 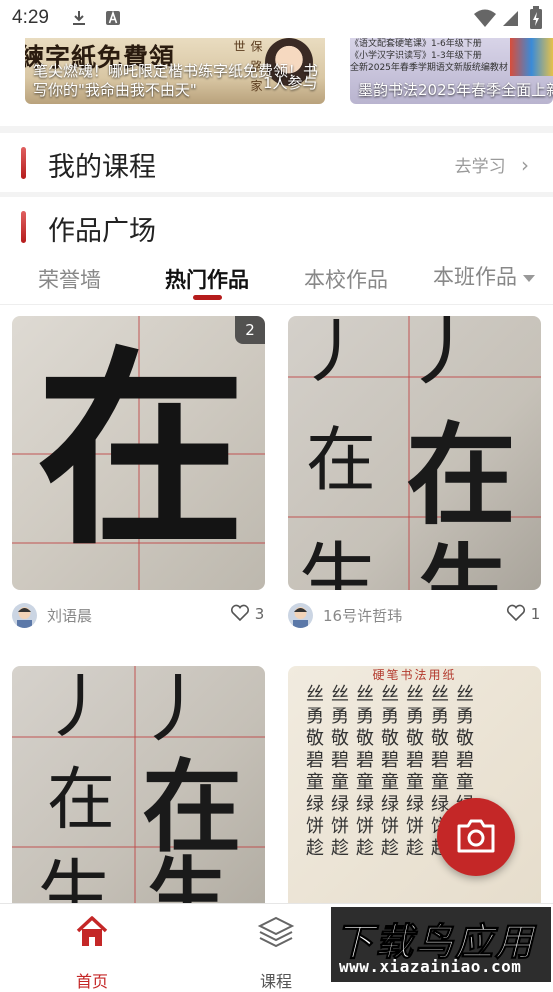 What do you see at coordinates (525, 165) in the screenshot?
I see `chevron-right-icon: ›` at bounding box center [525, 165].